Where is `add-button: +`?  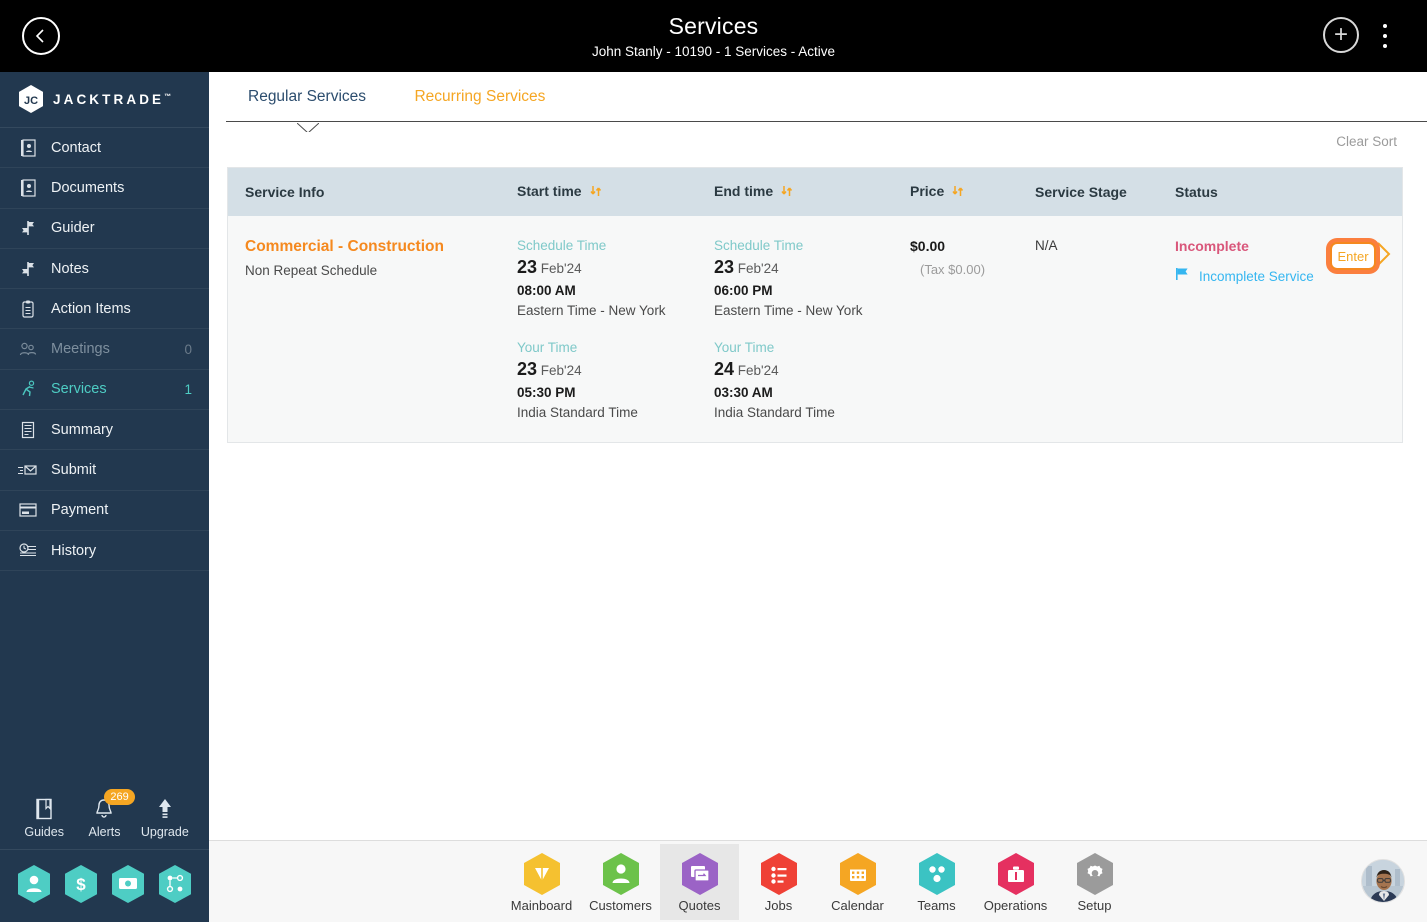 add-button: + is located at coordinates (1341, 35).